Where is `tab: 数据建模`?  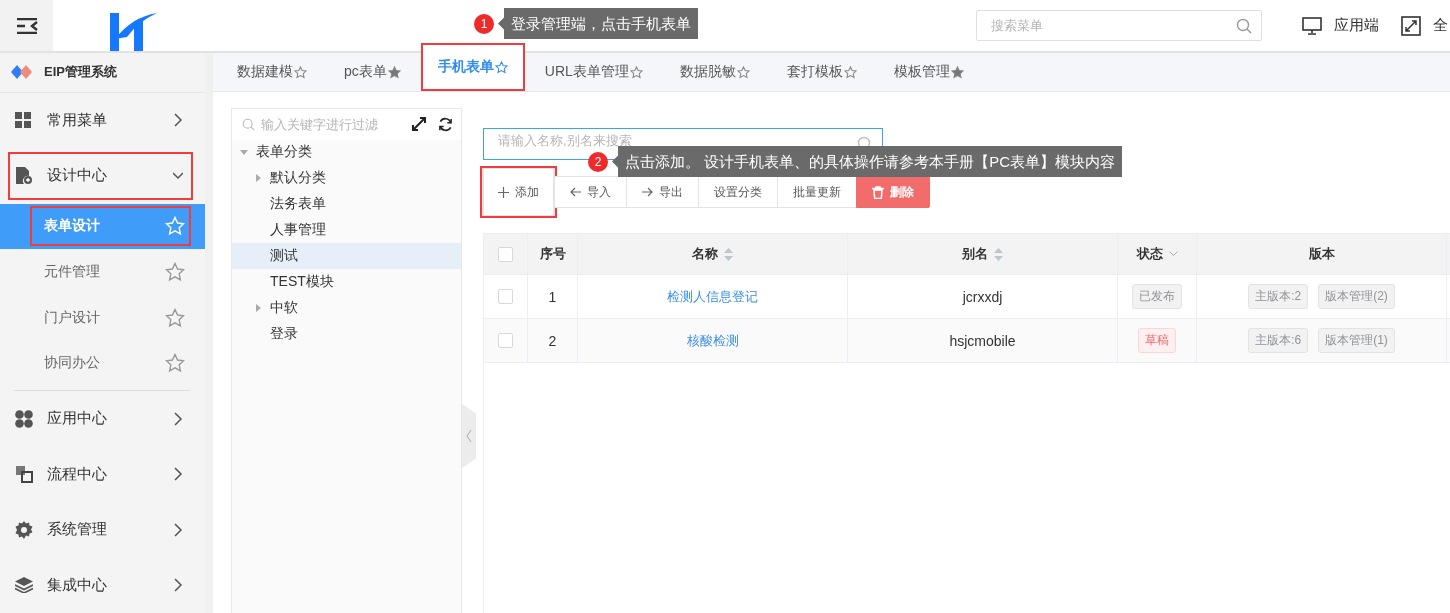
tab: 数据建模 is located at coordinates (272, 72).